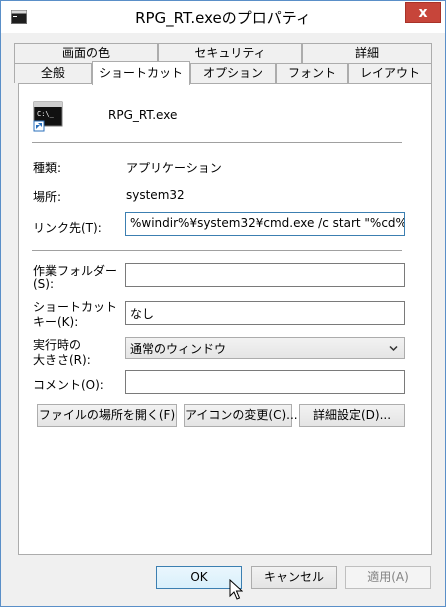 The image size is (446, 607). Describe the element at coordinates (56, 322) in the screenshot. I see `hotkey-label-line2: キー(K):` at that location.